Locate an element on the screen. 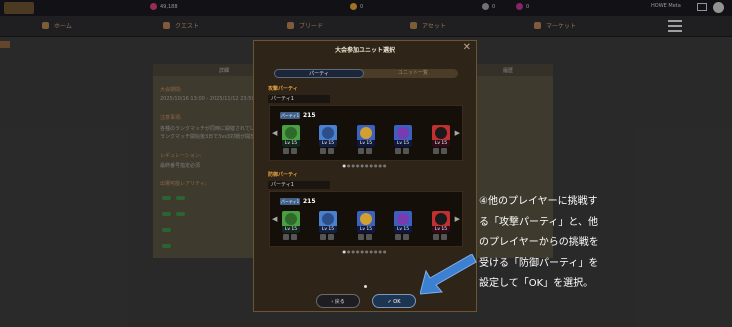  note-line: ④他のプレイヤーに挑戦す is located at coordinates (538, 201).